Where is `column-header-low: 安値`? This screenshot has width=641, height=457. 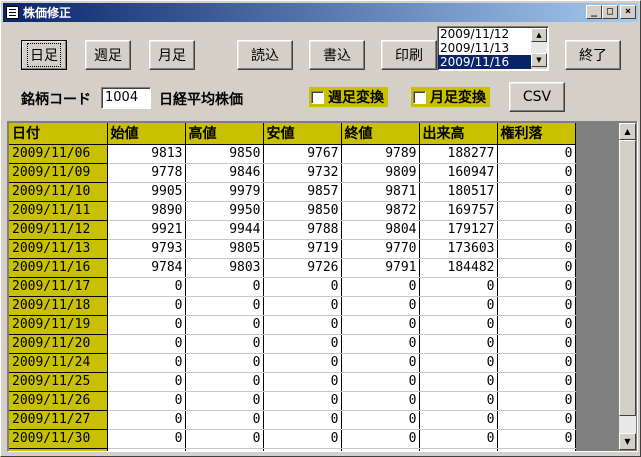 column-header-low: 安値 is located at coordinates (302, 134).